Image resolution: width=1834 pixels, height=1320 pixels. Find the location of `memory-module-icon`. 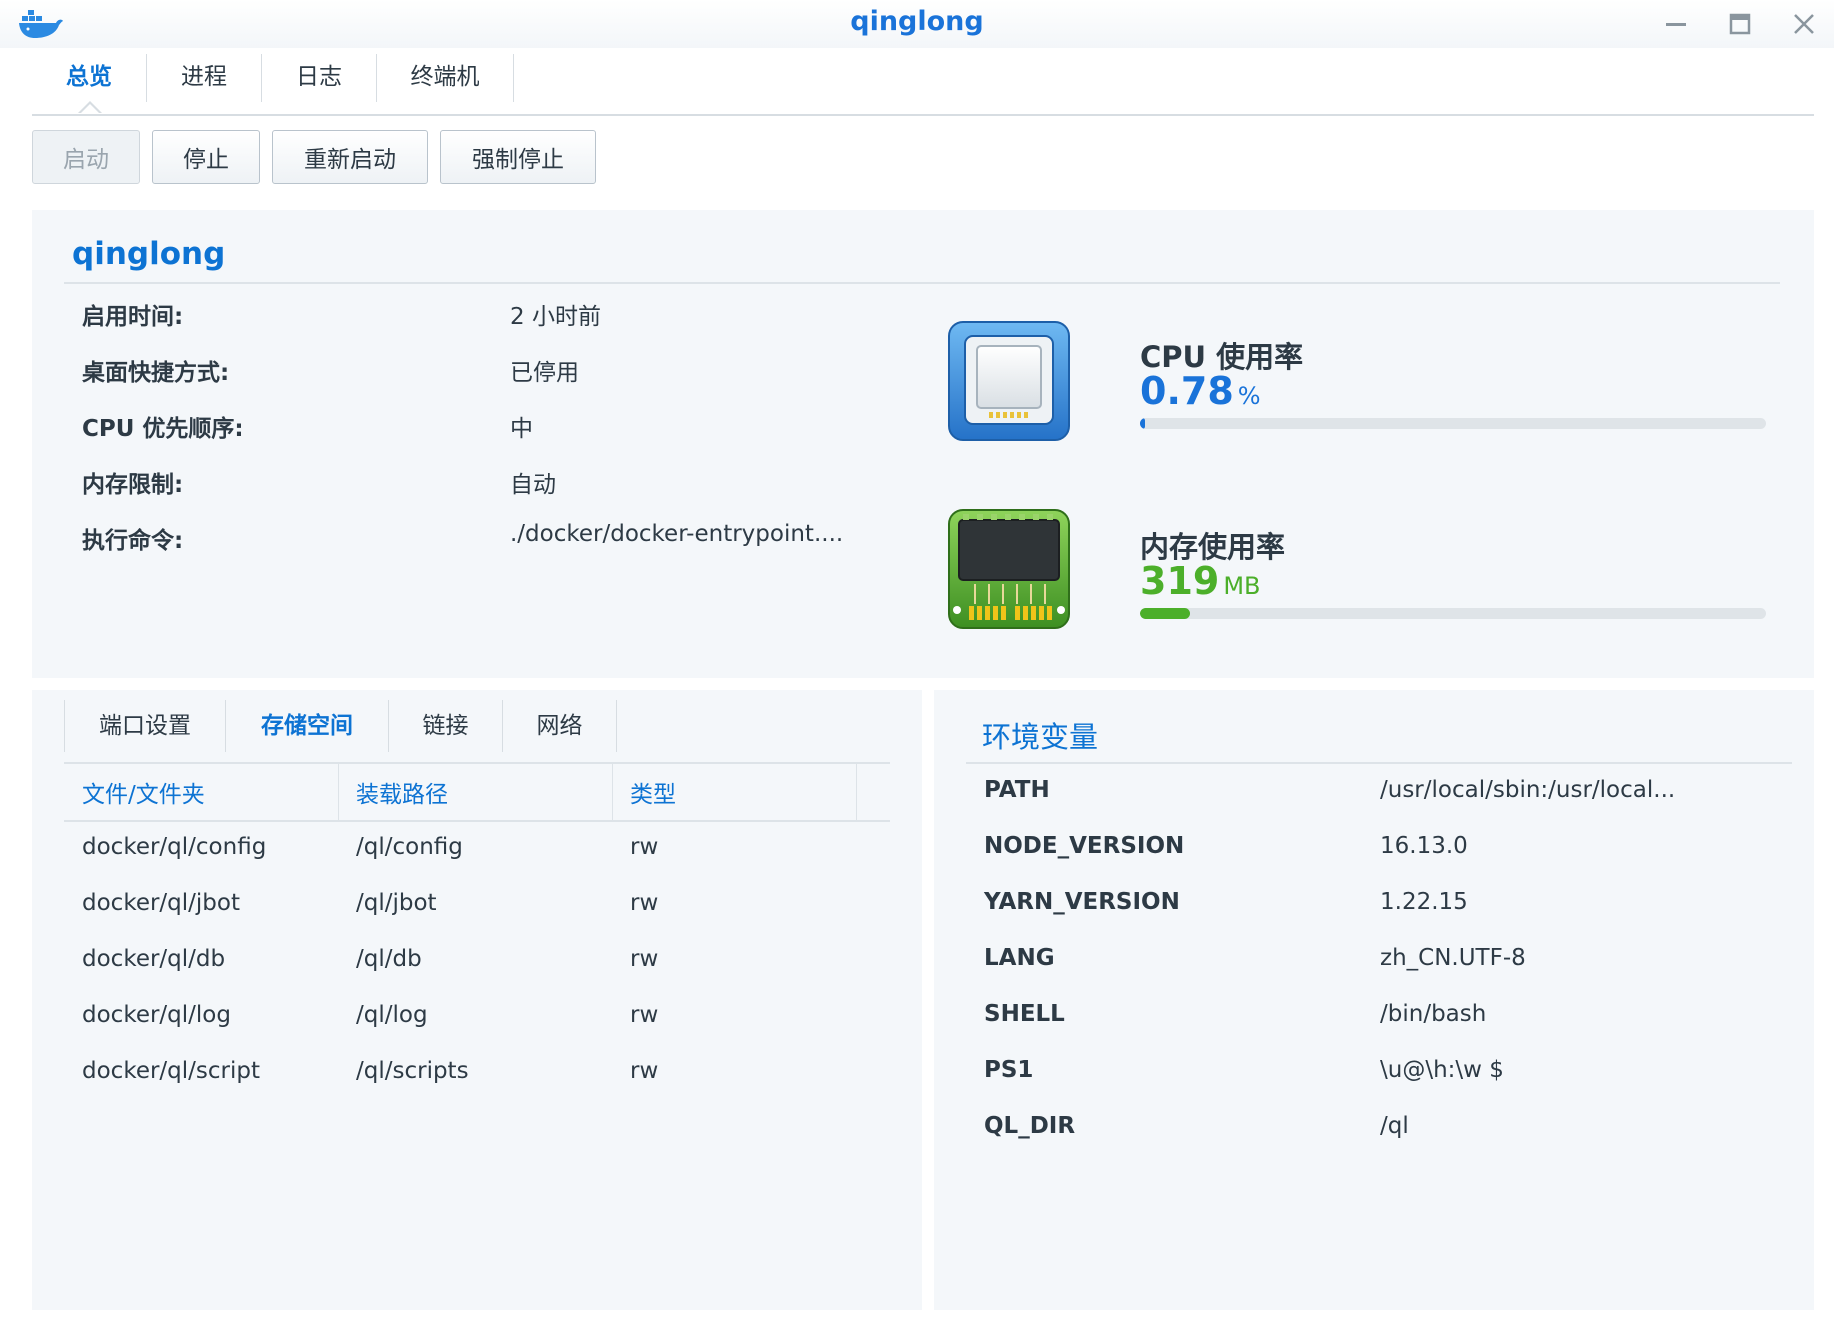

memory-module-icon is located at coordinates (1009, 570).